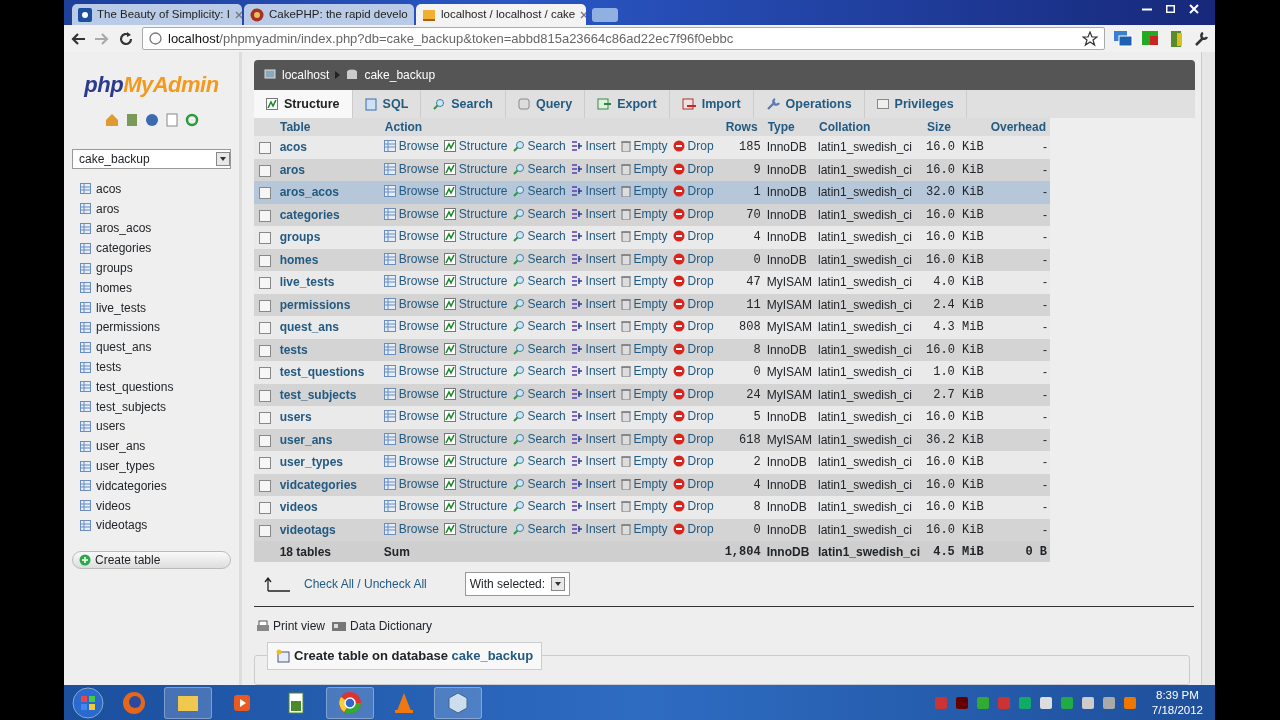 This screenshot has width=1280, height=720. I want to click on create-table-button: Create table, so click(151, 560).